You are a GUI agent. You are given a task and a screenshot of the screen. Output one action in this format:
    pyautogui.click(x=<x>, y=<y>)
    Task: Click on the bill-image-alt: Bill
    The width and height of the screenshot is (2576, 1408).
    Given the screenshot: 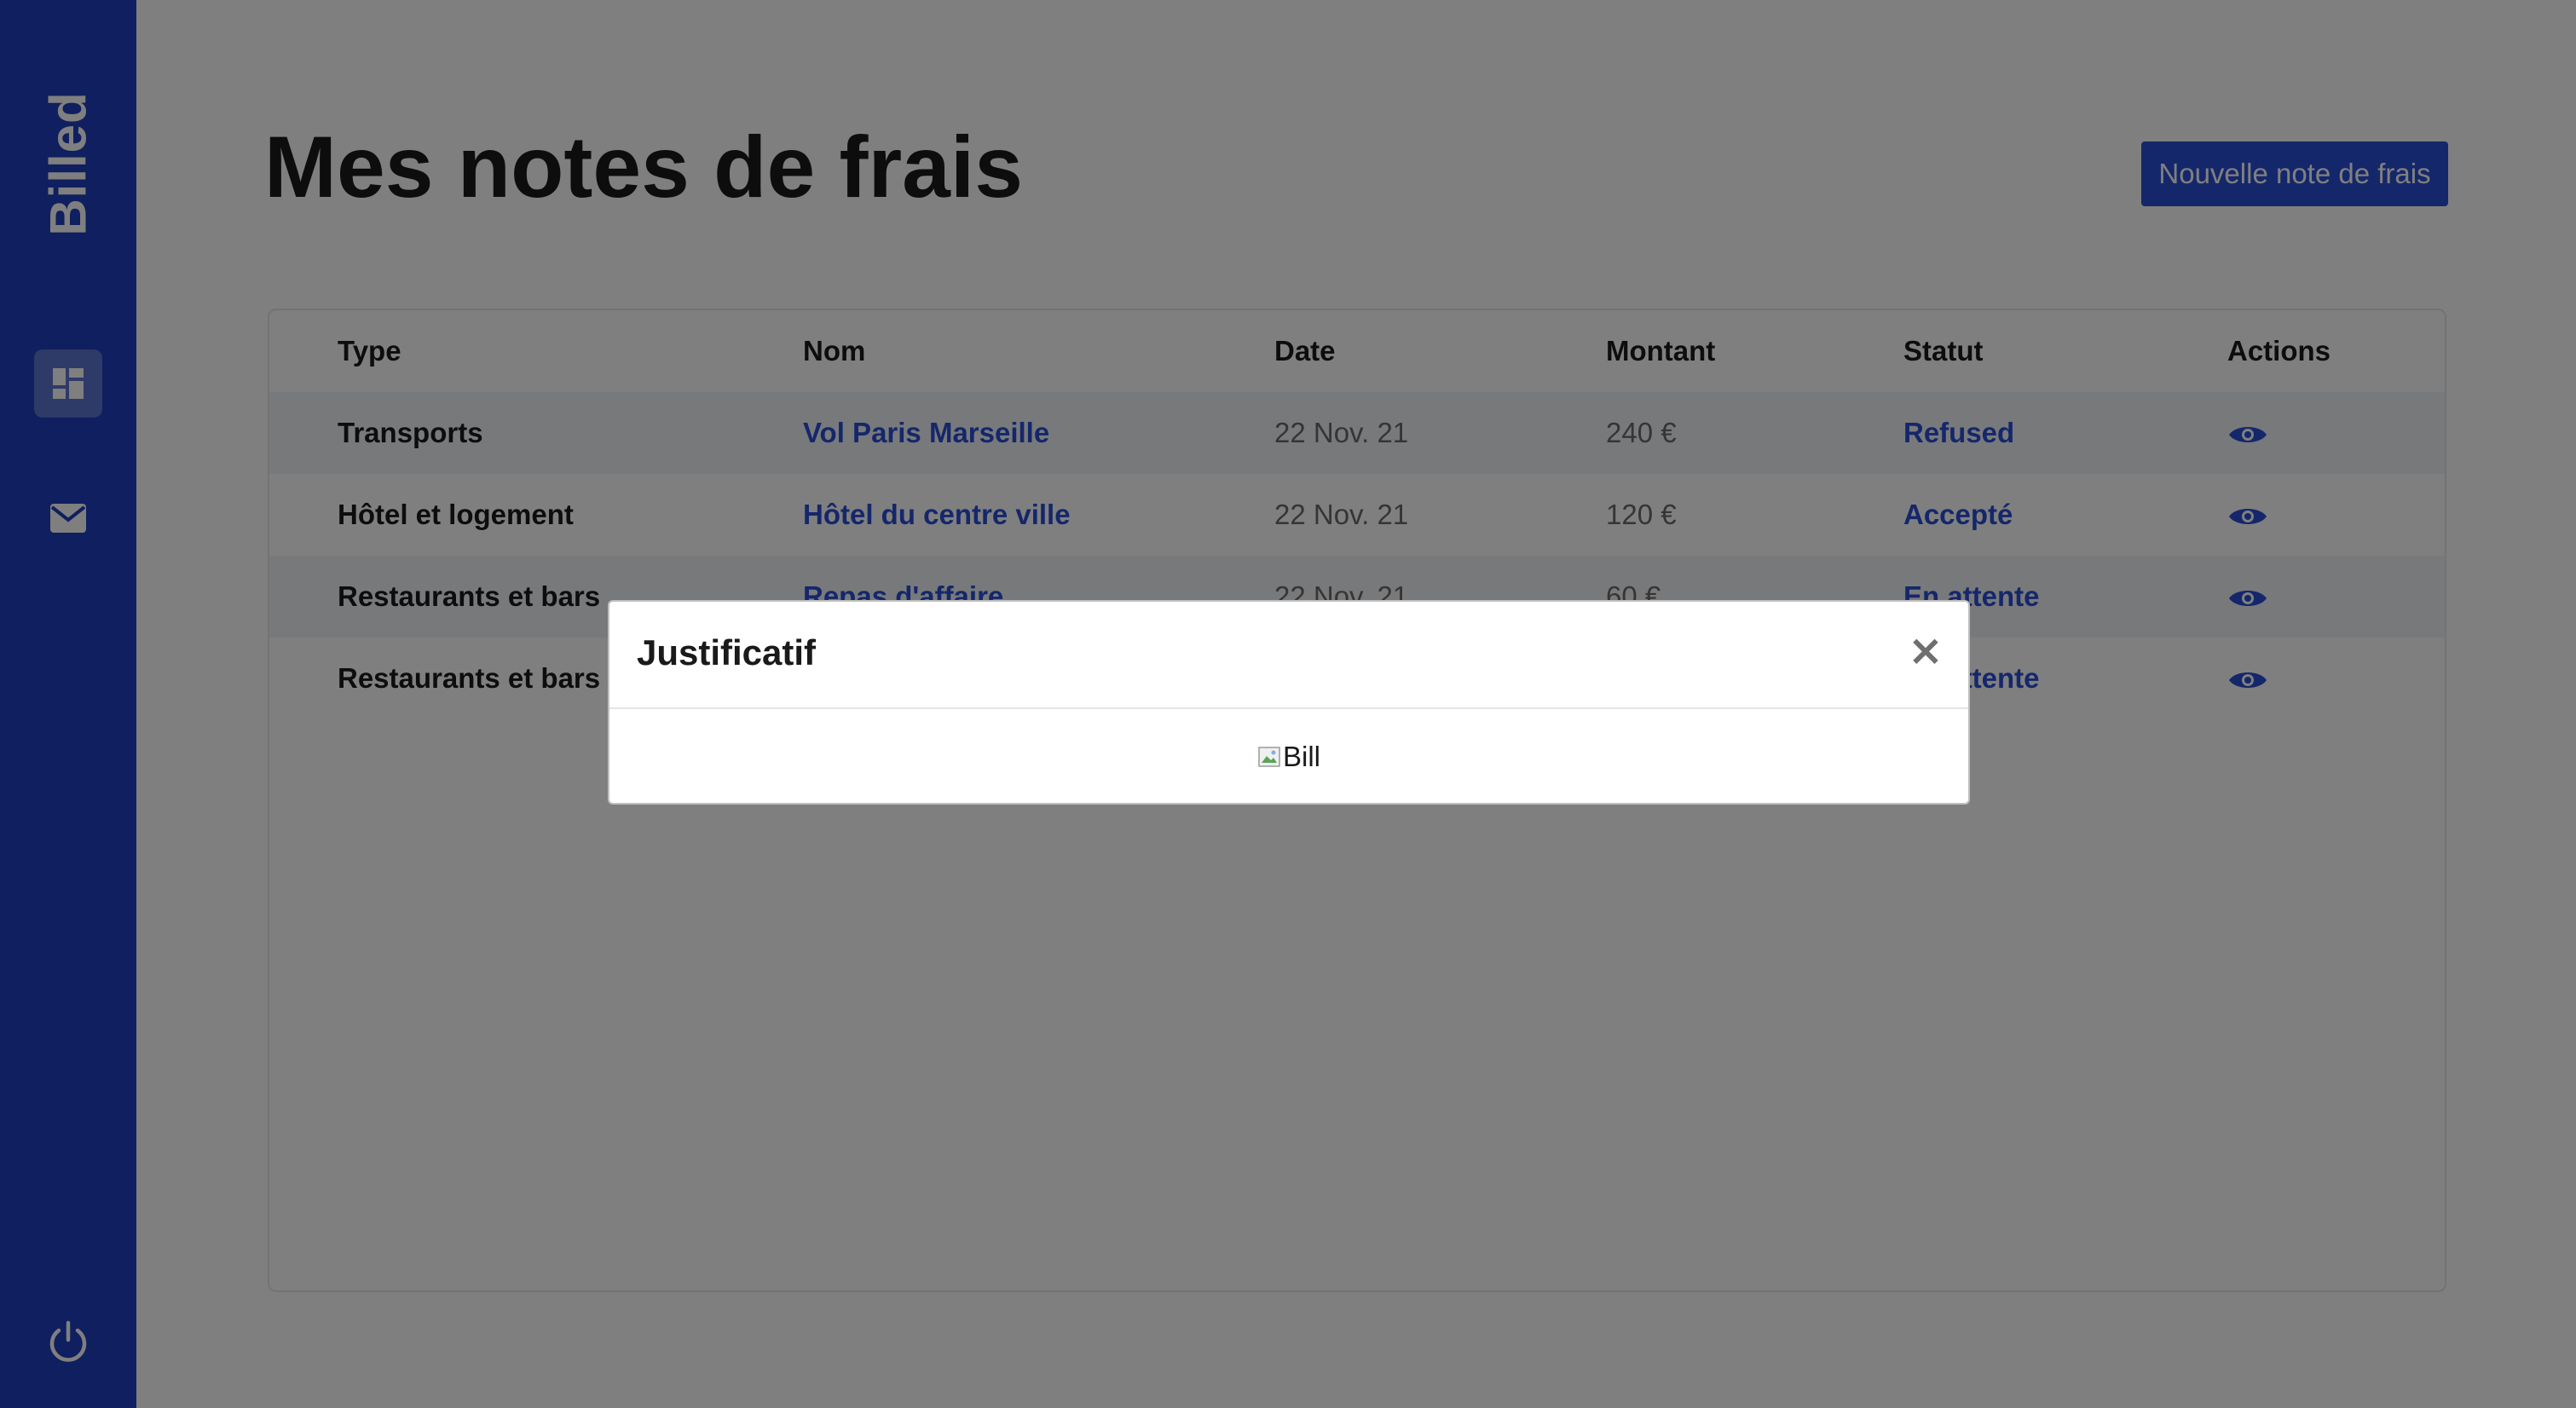 What is the action you would take?
    pyautogui.click(x=1301, y=756)
    